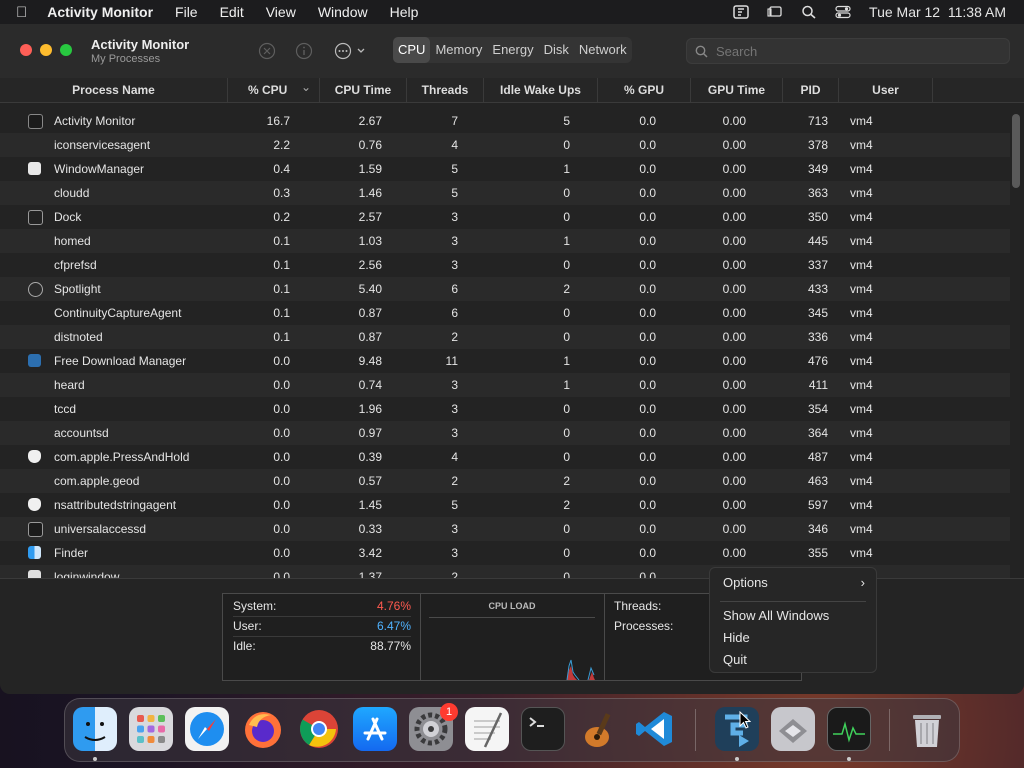 This screenshot has height=768, width=1024. I want to click on table-row: cloudd 0.3 1.46 5 0 0.0 0.00 363 vm4, so click(505, 193).